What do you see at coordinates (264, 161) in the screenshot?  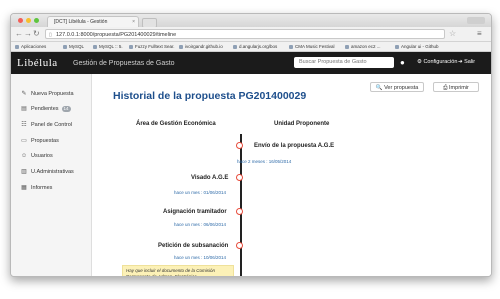 I see `timeline-event-date: hace 2 meses : 16/05/2014` at bounding box center [264, 161].